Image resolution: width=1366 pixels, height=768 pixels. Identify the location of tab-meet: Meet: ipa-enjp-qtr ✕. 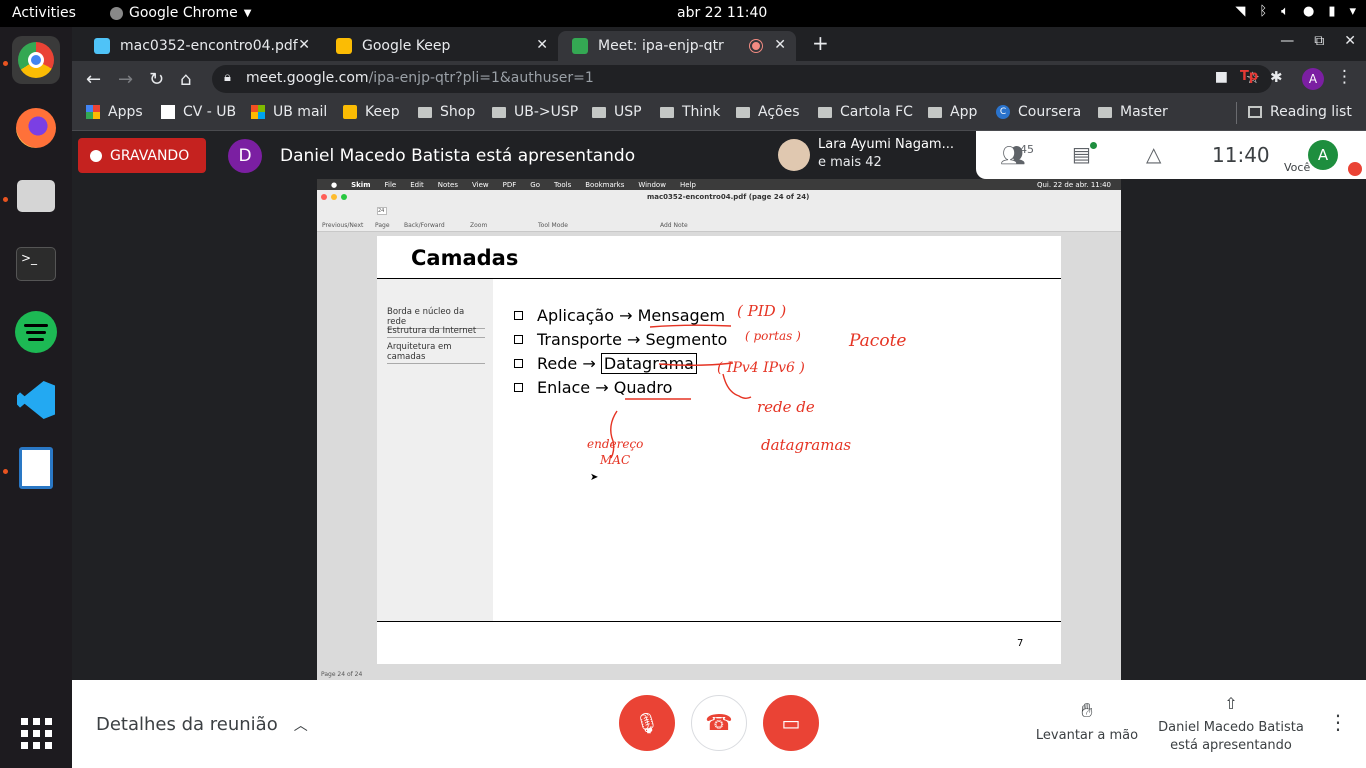
(677, 46).